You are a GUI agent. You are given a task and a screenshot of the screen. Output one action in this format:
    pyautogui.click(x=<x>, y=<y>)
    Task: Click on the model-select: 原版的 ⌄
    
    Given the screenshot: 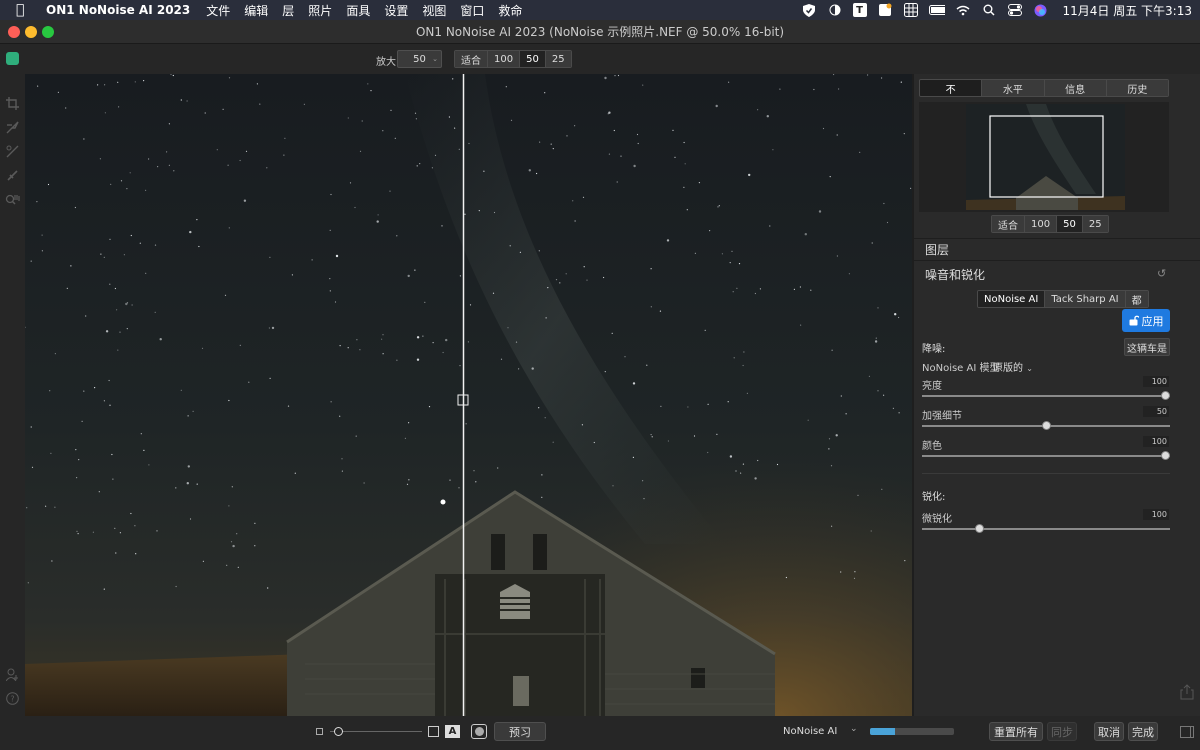 What is the action you would take?
    pyautogui.click(x=1013, y=366)
    